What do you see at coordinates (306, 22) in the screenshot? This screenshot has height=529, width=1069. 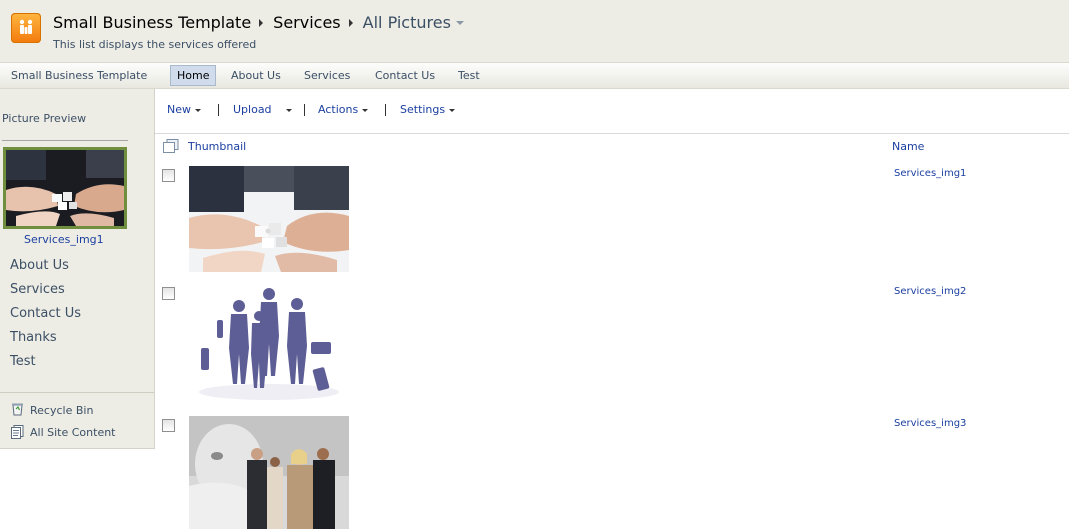 I see `breadcrumb-list-link: Services` at bounding box center [306, 22].